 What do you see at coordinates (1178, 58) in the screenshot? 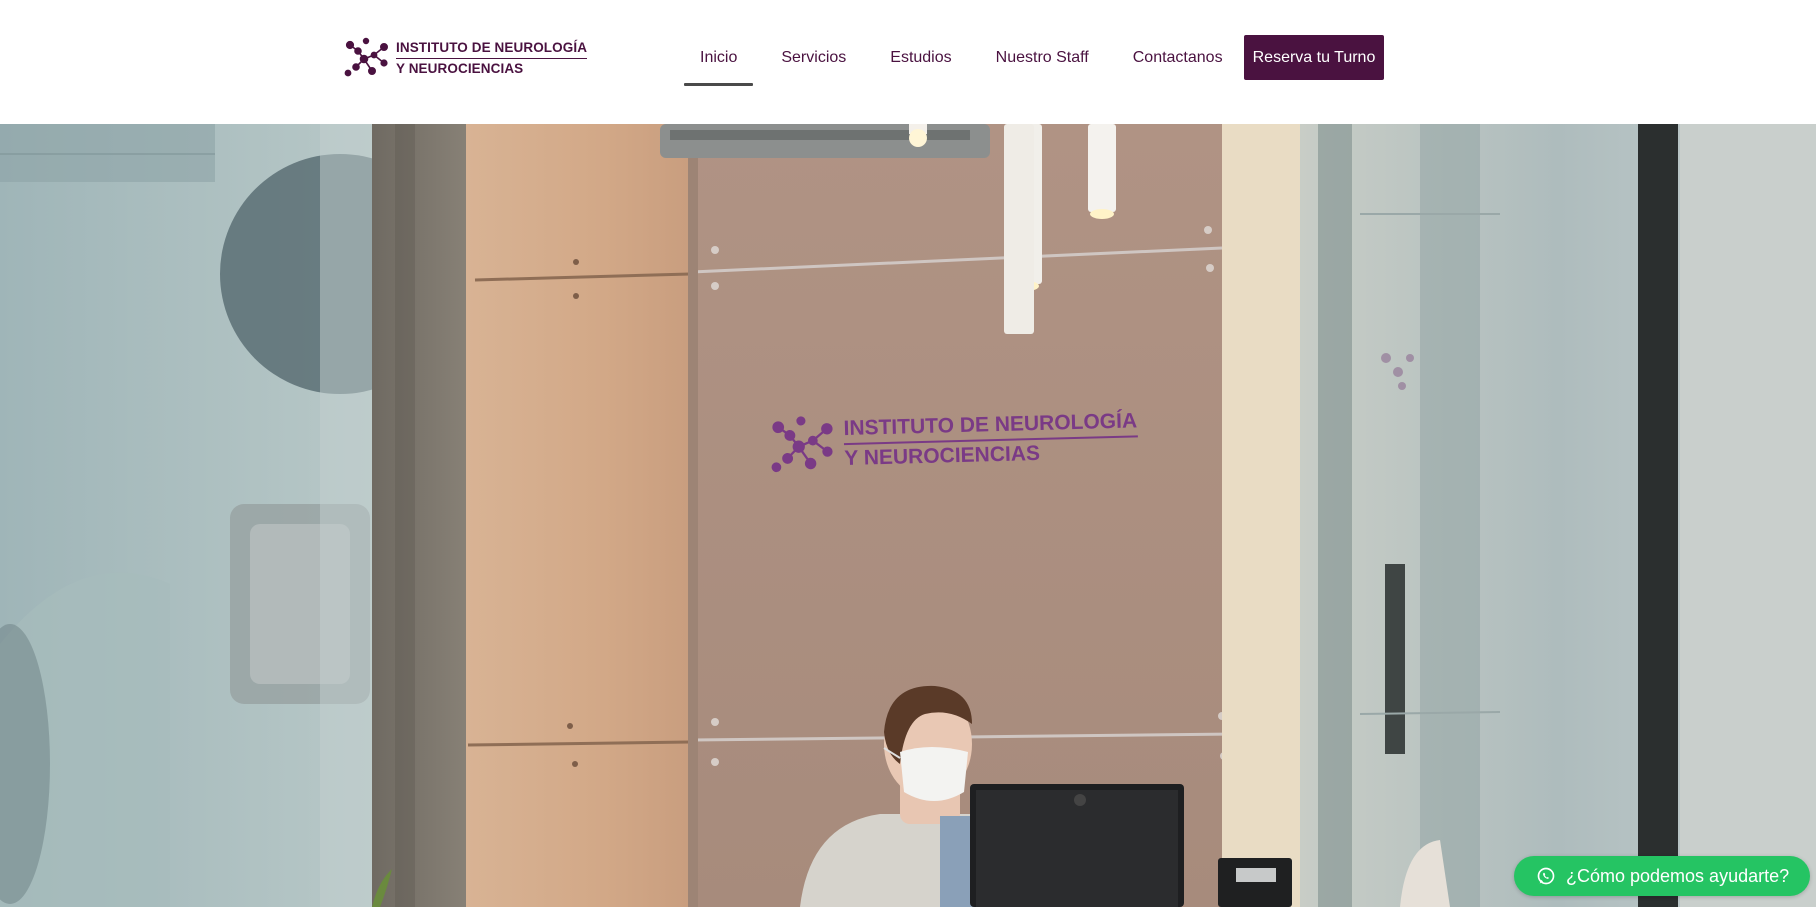
I see `nav-item-contactanos: Contactanos` at bounding box center [1178, 58].